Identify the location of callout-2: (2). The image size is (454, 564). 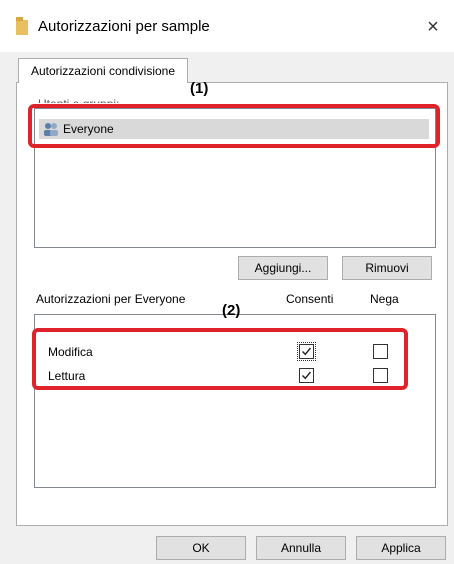
(231, 310).